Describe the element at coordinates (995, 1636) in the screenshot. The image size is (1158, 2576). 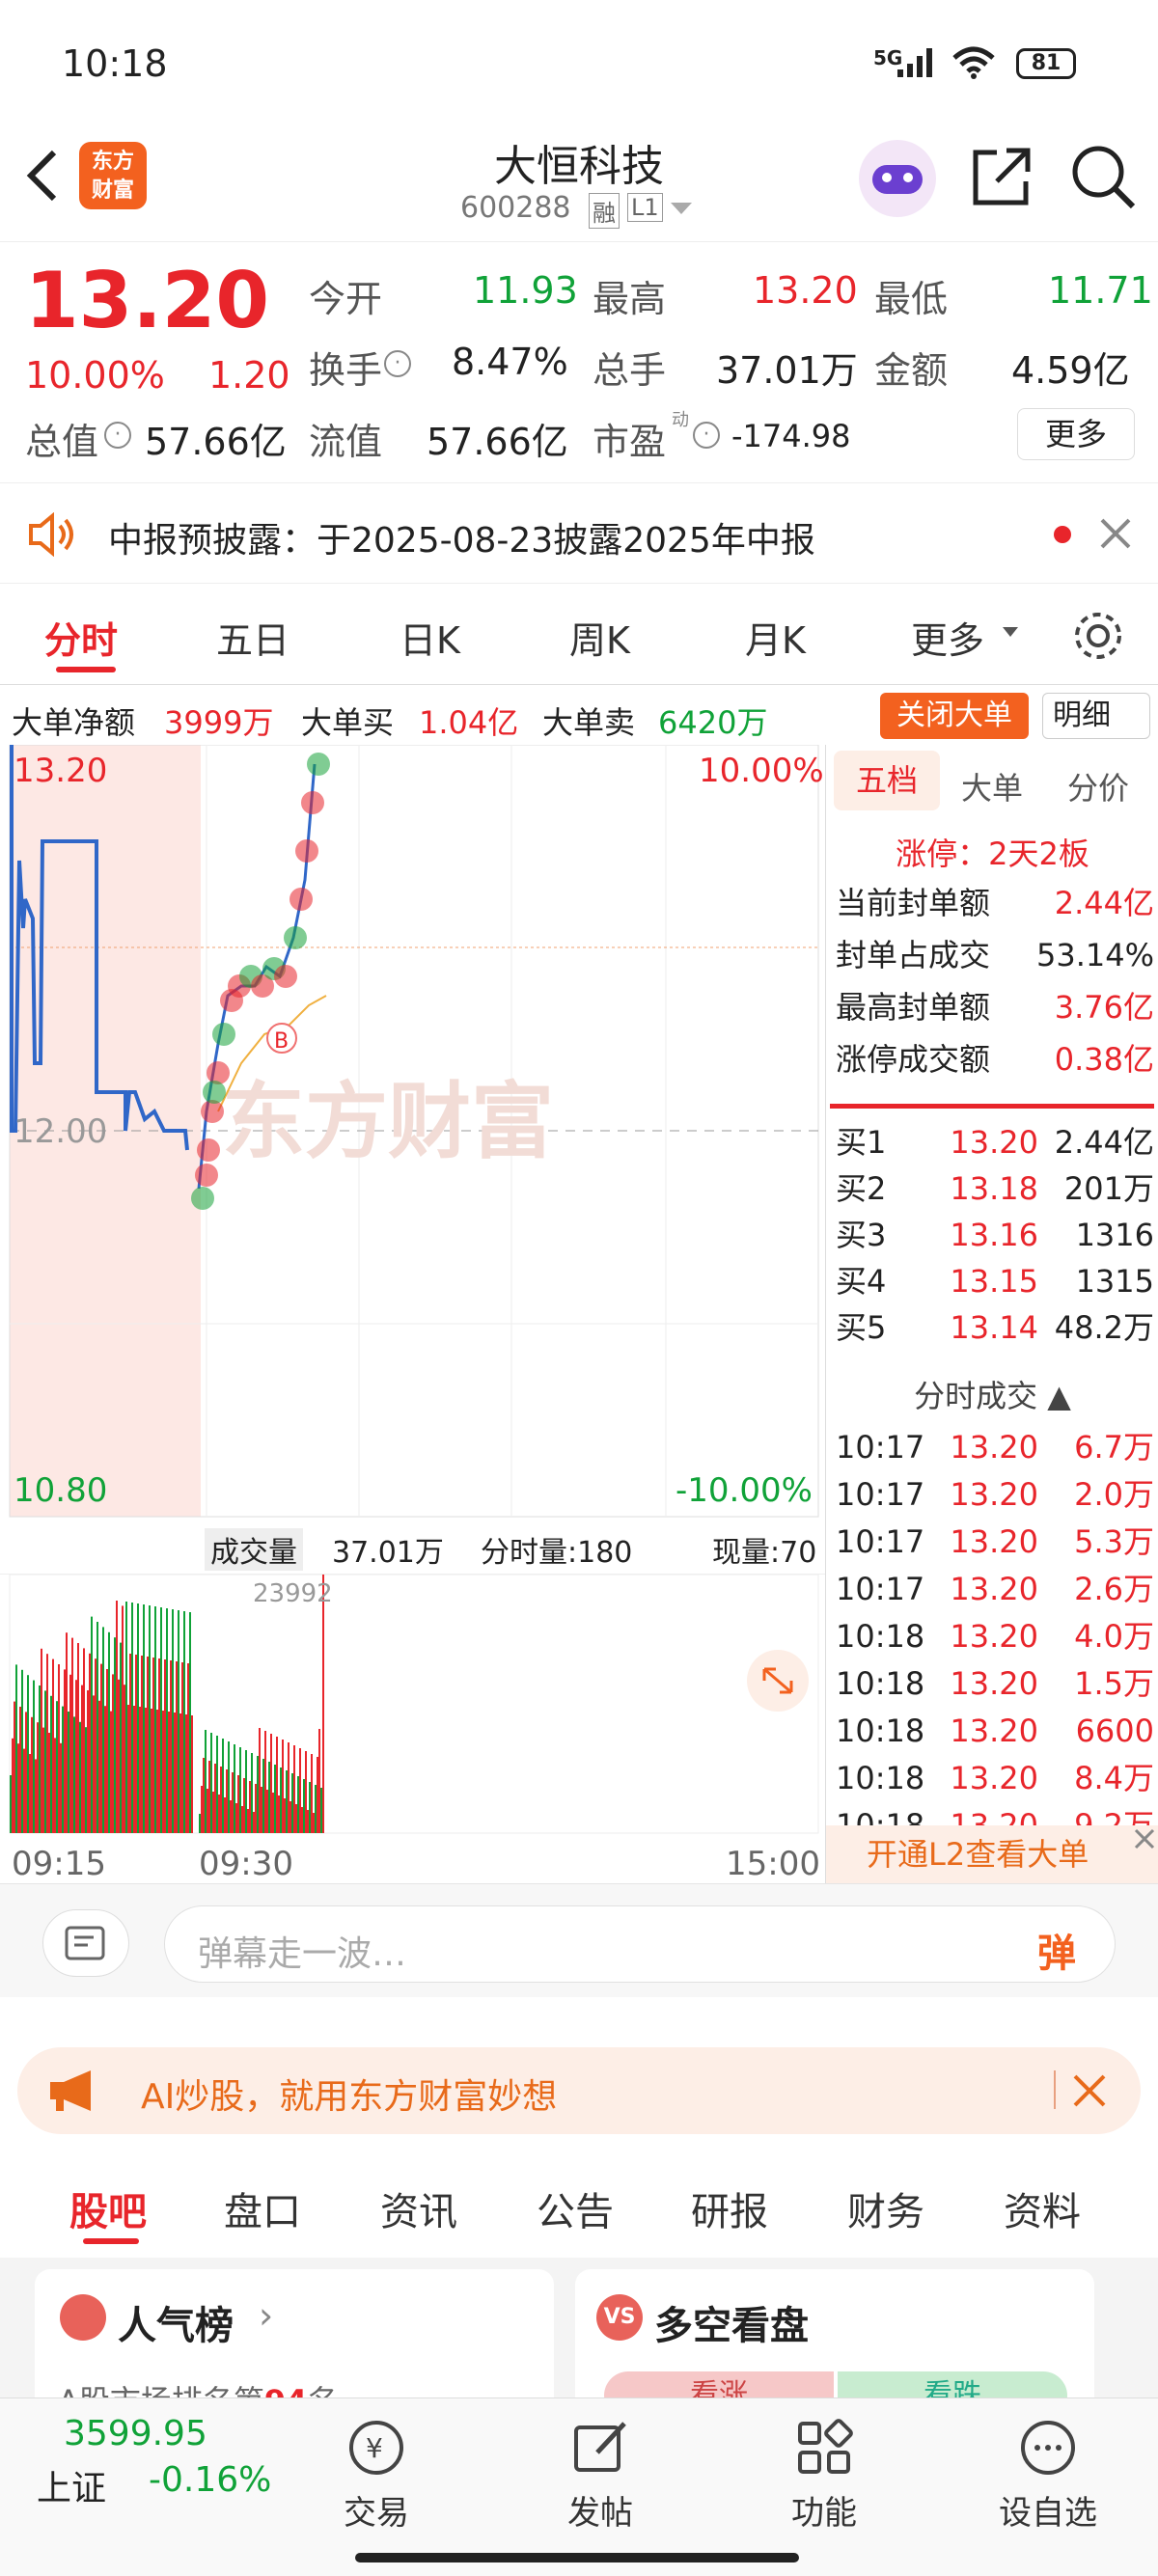
I see `tick-row: 10:18 13.20 4.0万` at that location.